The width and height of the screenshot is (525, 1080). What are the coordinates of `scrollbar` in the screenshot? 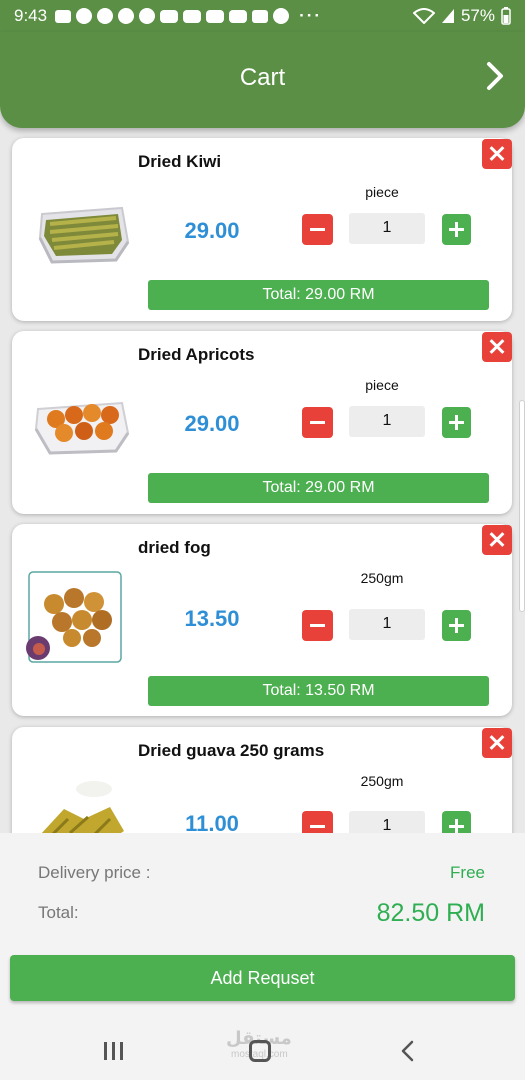 It's located at (522, 506).